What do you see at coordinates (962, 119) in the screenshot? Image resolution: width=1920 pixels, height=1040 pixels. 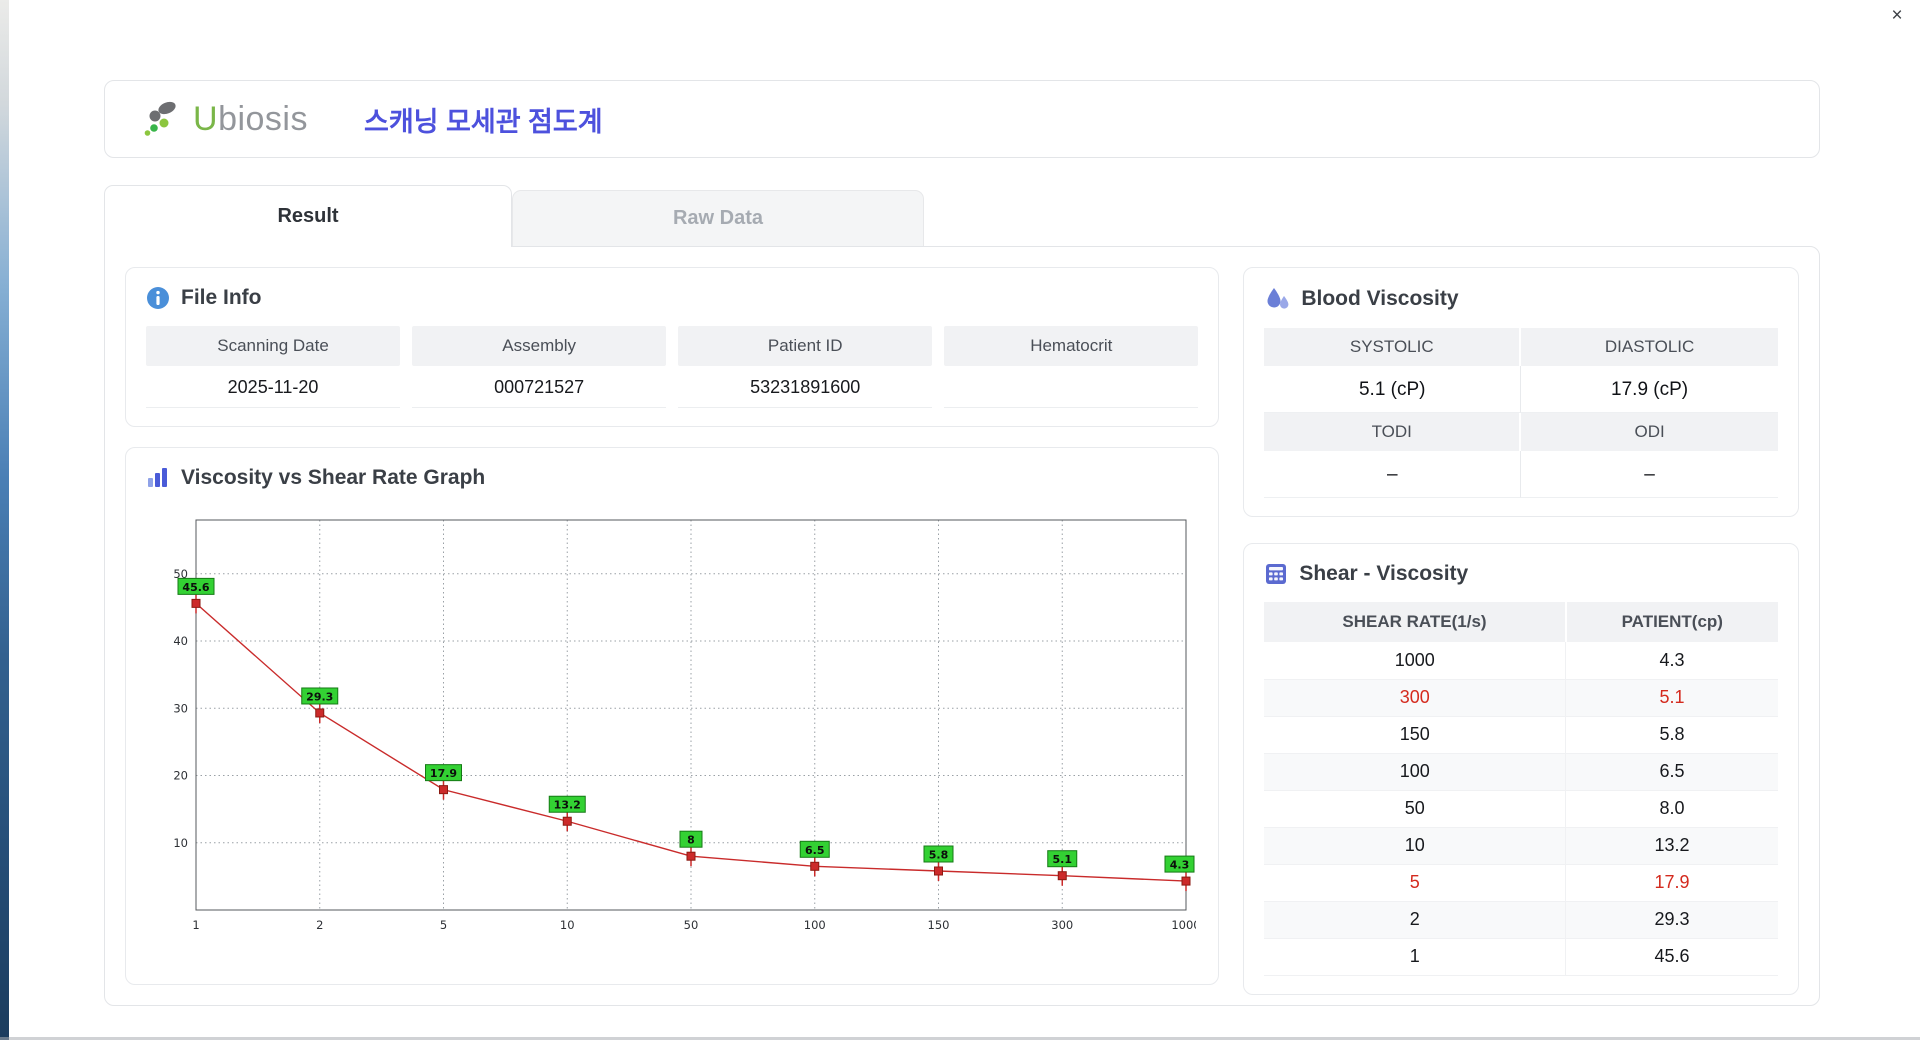 I see `header: Ubiosis 스캐닝 모세관 점도계` at bounding box center [962, 119].